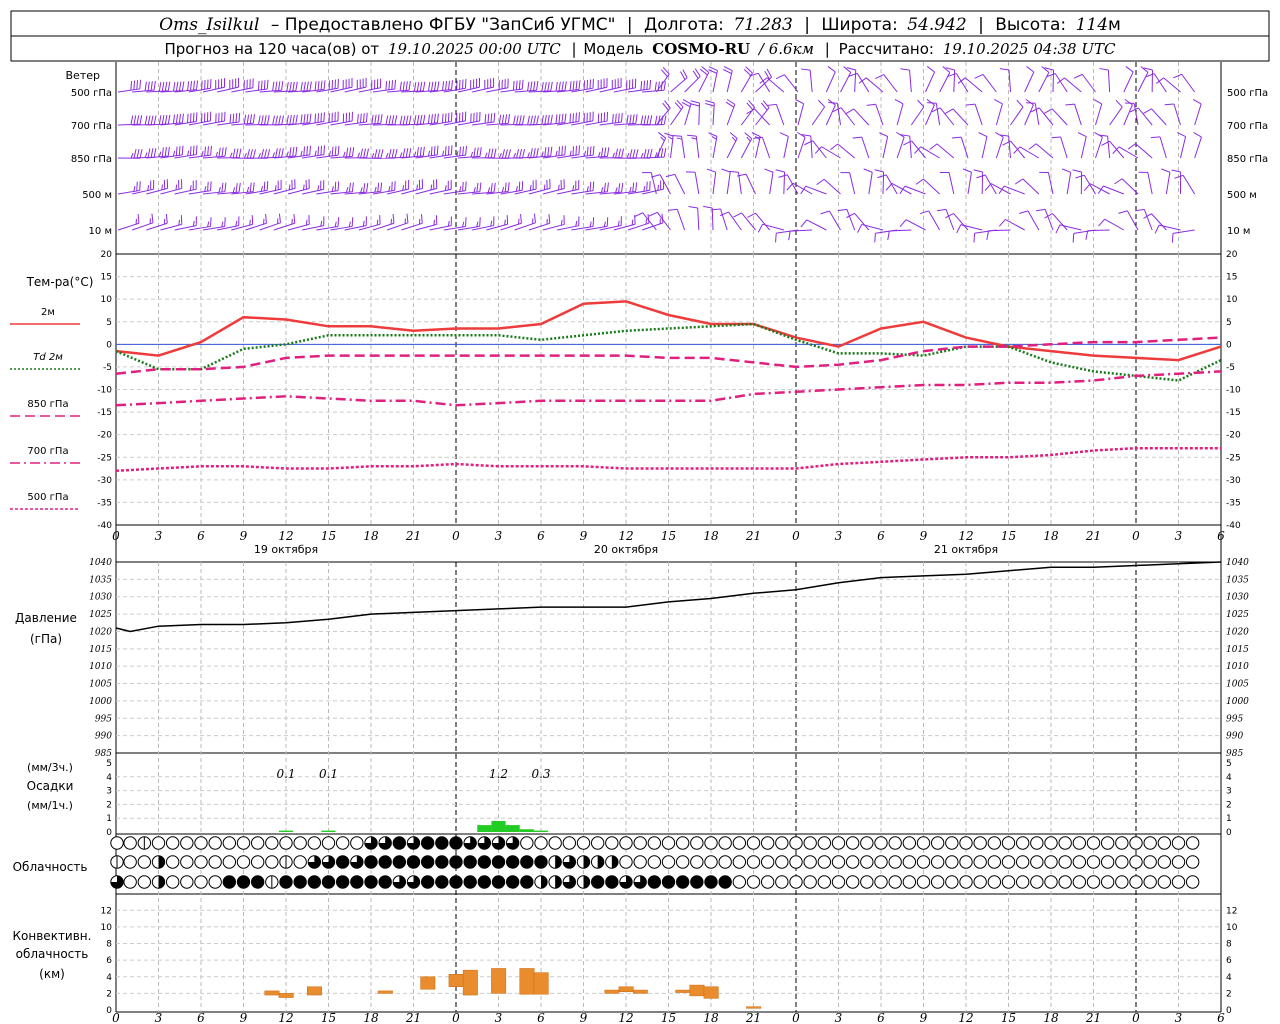  What do you see at coordinates (924, 536) in the screenshot?
I see `time-tick-top: 9` at bounding box center [924, 536].